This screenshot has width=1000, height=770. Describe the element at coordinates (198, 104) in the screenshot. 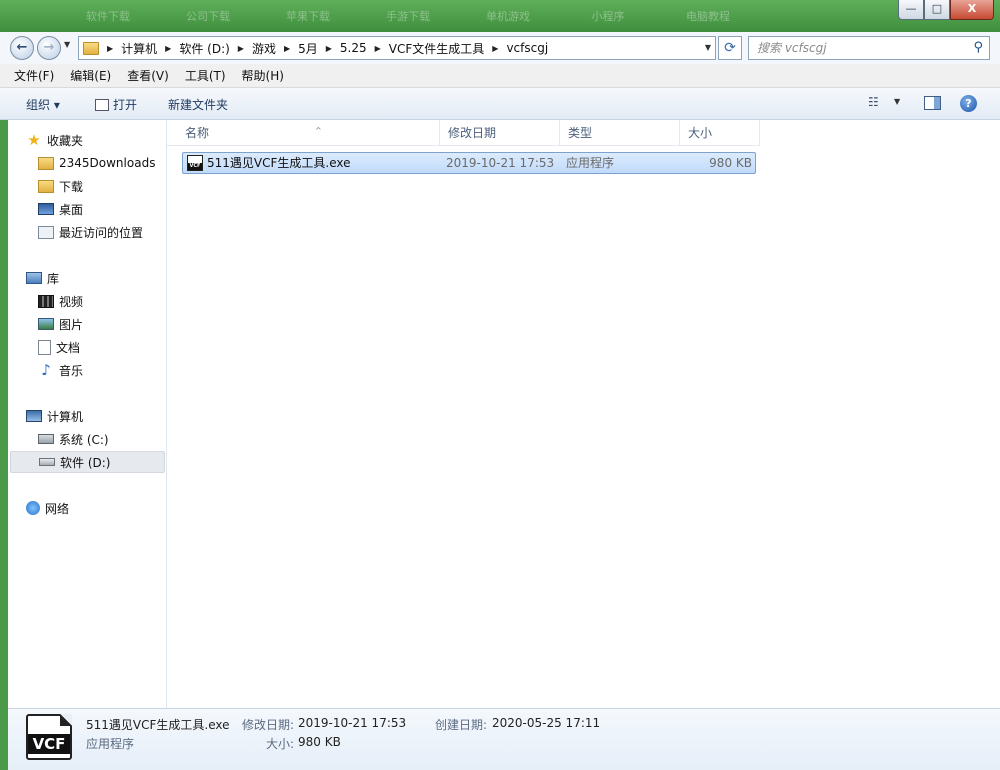

I see `new-folder-button: 新建文件夹` at that location.